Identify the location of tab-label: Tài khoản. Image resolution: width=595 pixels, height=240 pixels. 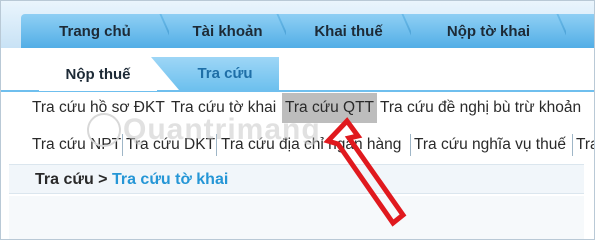
(227, 31).